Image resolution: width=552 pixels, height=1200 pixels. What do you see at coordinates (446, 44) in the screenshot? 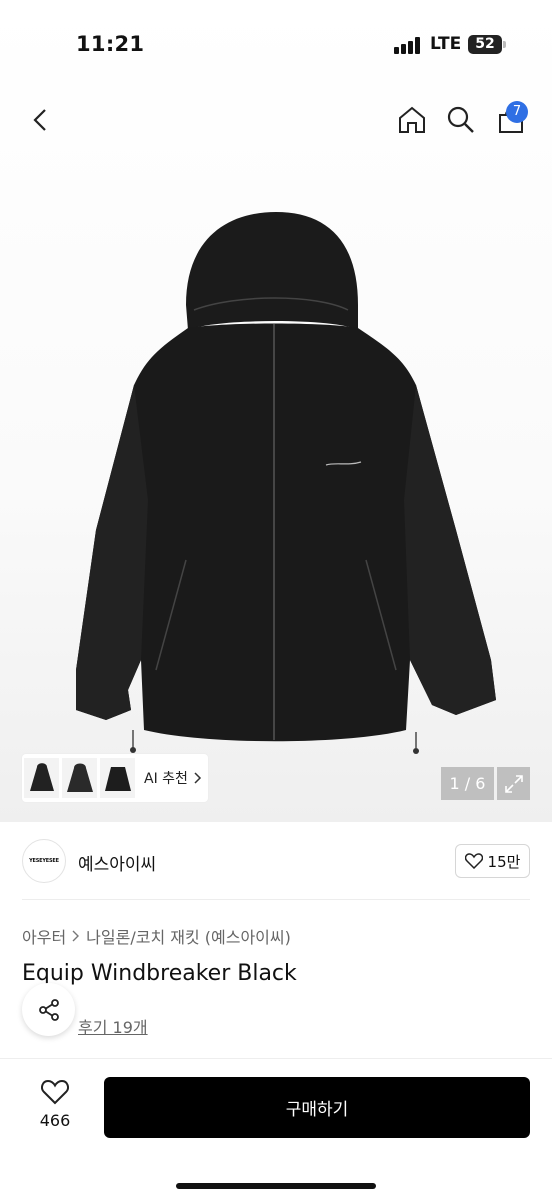
I see `network-type: LTE` at bounding box center [446, 44].